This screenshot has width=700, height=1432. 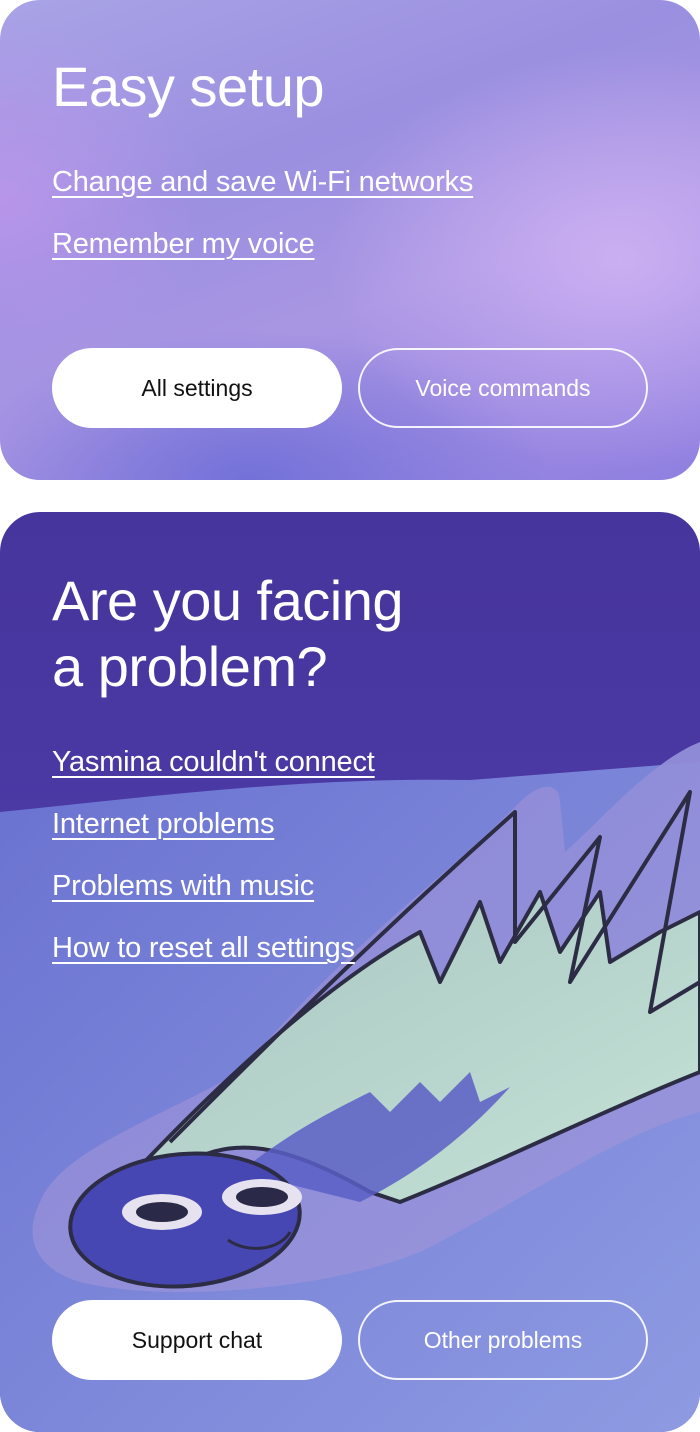 I want to click on support-chat-button: Support chat, so click(x=197, y=1340).